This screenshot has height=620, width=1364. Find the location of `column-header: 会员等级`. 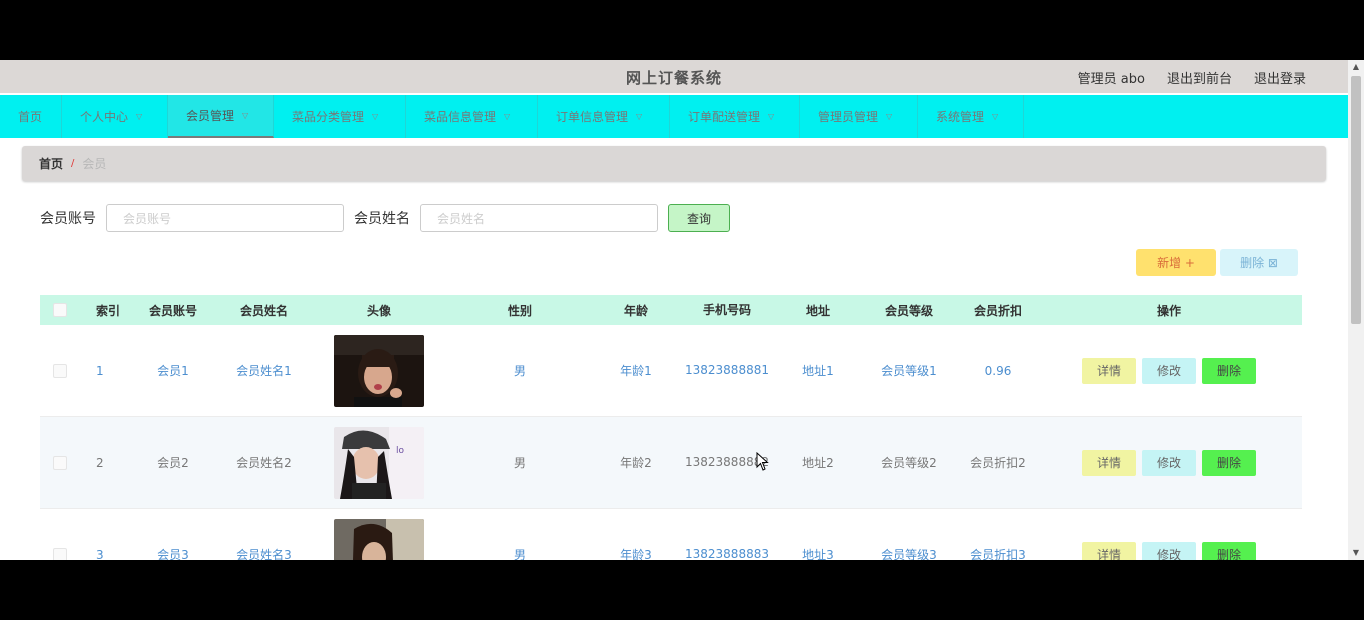

column-header: 会员等级 is located at coordinates (908, 310).